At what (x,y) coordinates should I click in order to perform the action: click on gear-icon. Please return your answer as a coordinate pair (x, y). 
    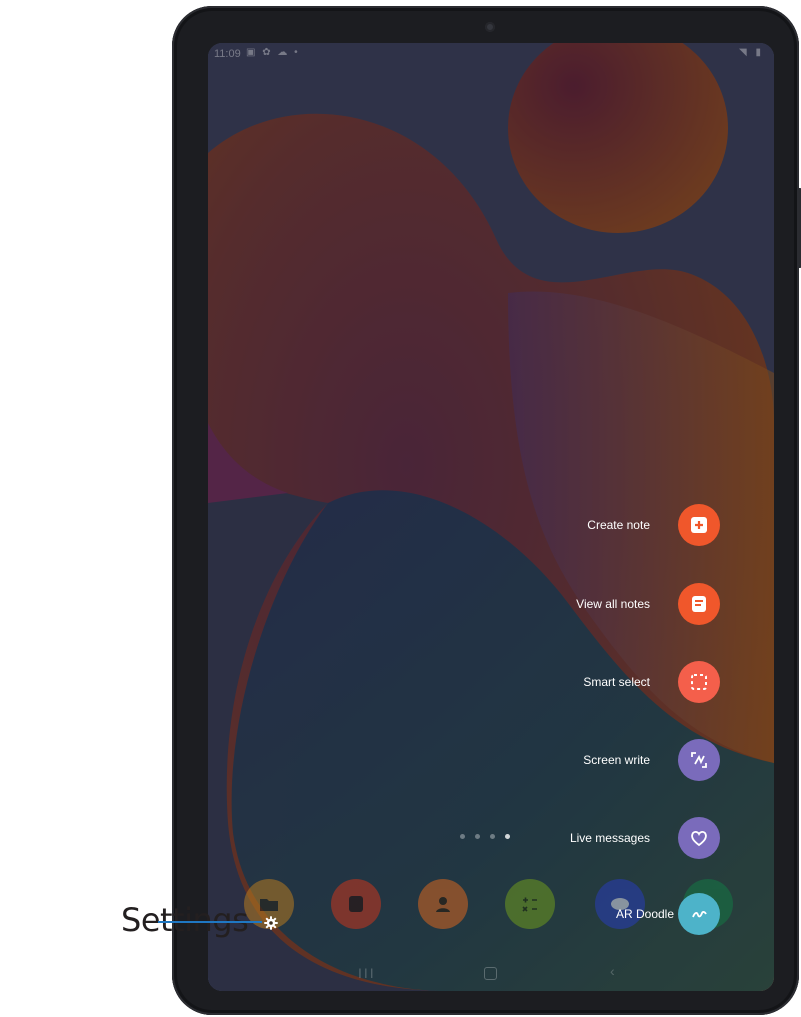
    Looking at the image, I should click on (271, 923).